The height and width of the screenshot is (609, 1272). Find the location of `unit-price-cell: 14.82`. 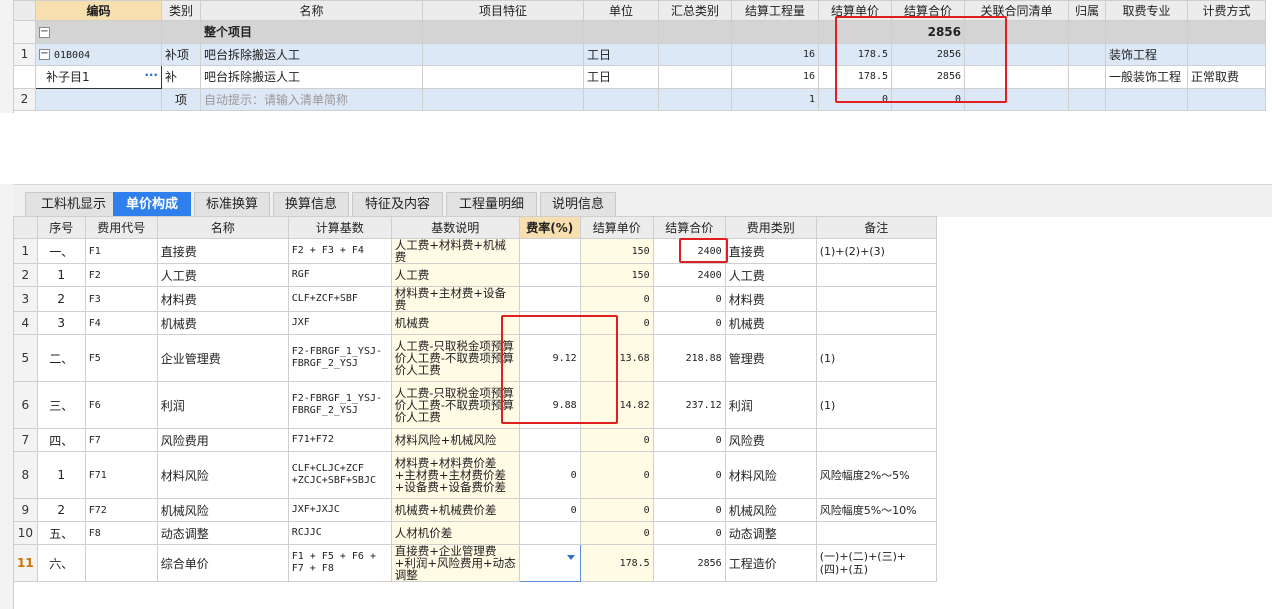

unit-price-cell: 14.82 is located at coordinates (616, 405).